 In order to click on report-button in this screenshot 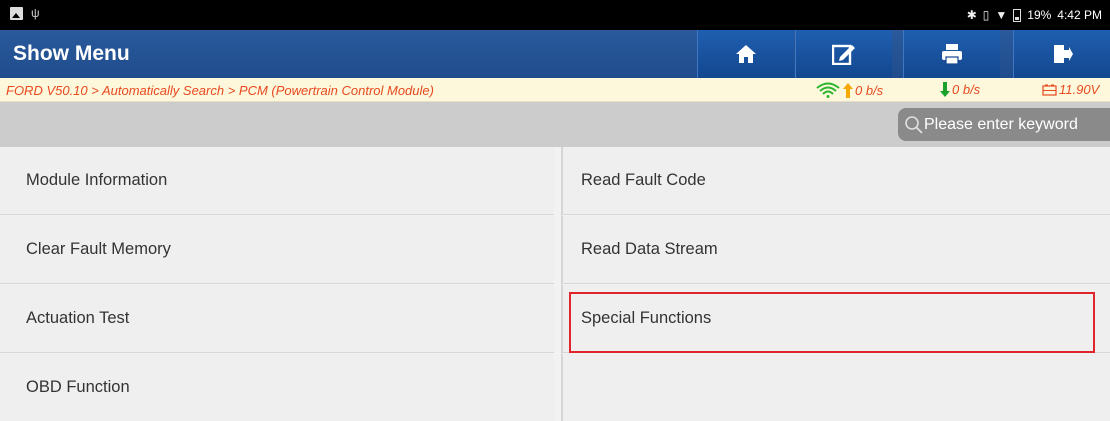, I will do `click(843, 54)`.